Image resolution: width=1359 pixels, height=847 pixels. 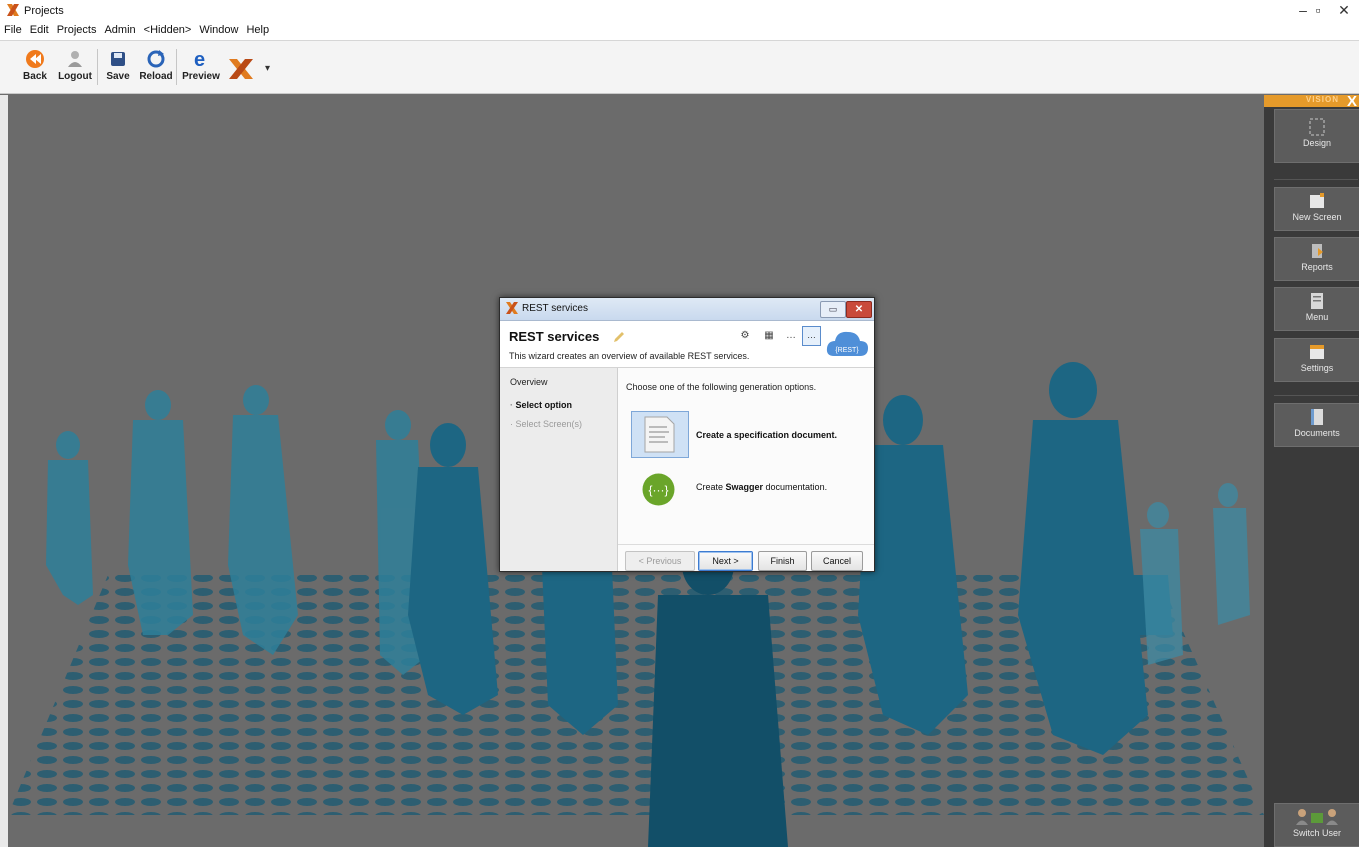 I want to click on switch-user-button: Switch User, so click(x=1316, y=825).